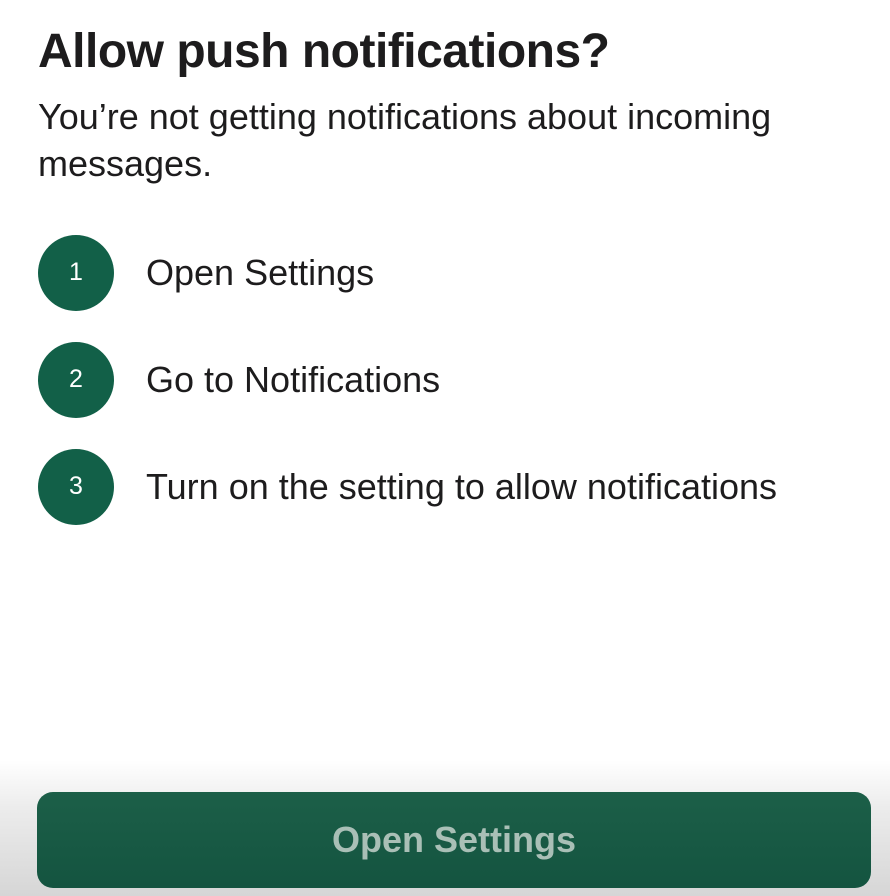 The height and width of the screenshot is (896, 890). Describe the element at coordinates (76, 486) in the screenshot. I see `step-number-badge: 3` at that location.